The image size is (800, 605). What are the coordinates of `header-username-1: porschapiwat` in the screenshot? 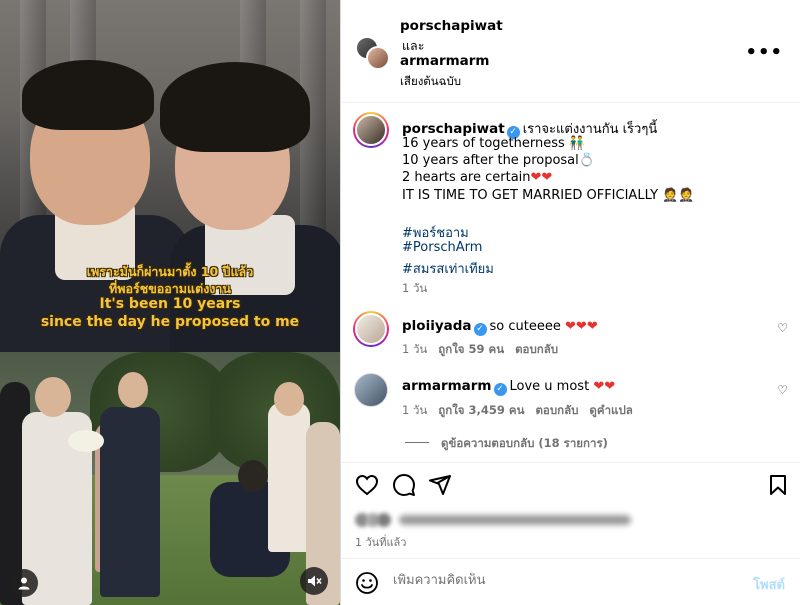 It's located at (451, 26).